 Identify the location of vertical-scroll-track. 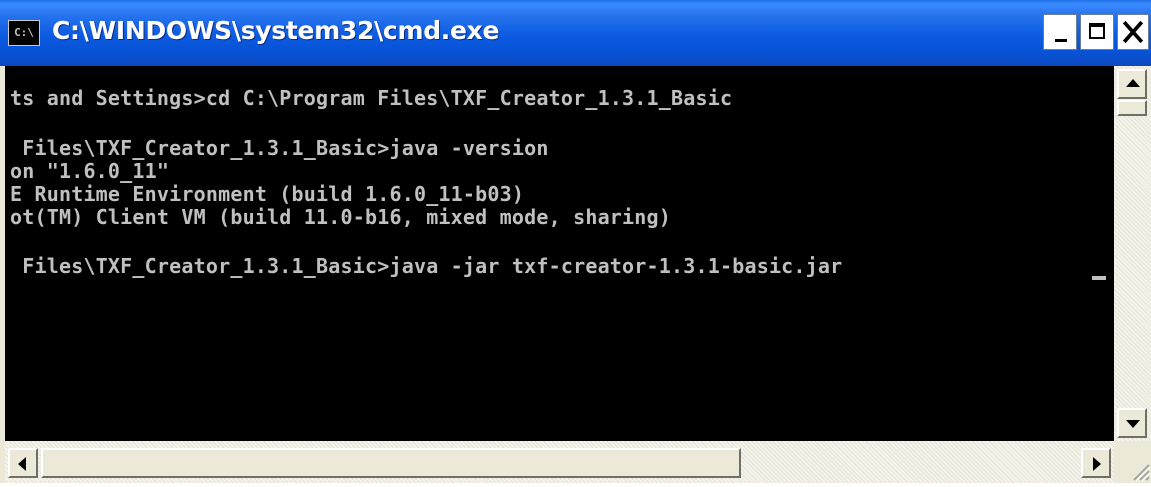
(1132, 253).